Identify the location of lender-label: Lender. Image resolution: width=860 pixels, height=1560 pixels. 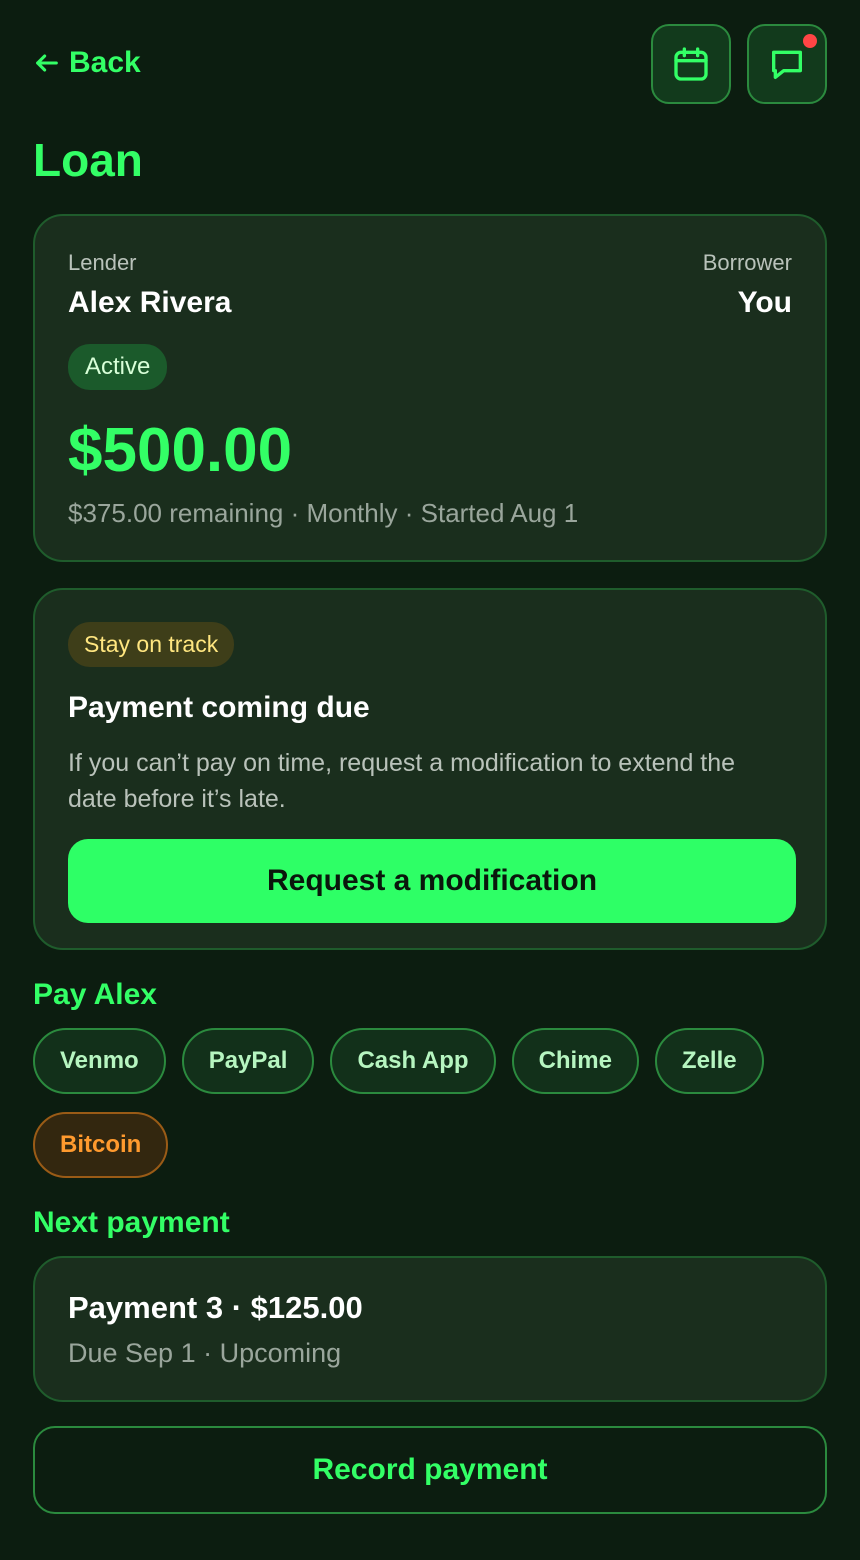
(102, 262).